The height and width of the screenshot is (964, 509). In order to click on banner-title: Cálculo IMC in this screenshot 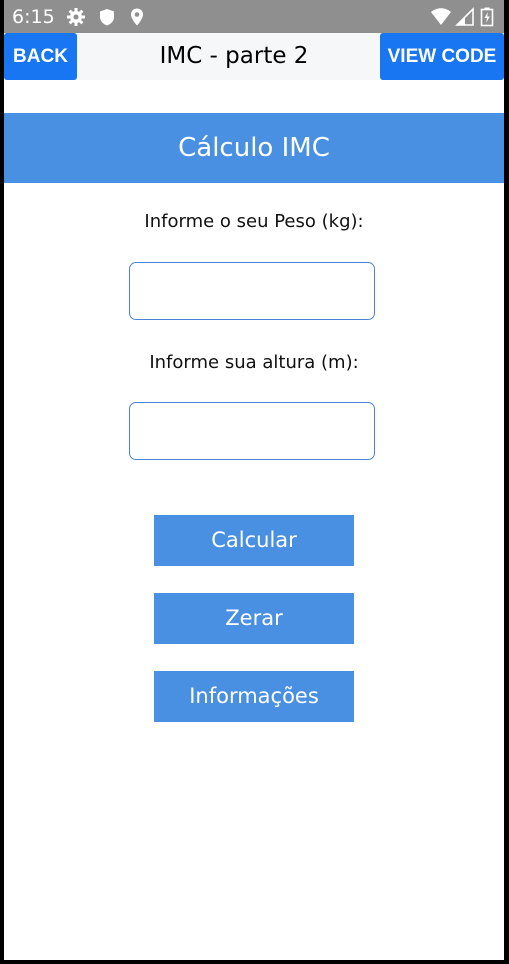, I will do `click(254, 148)`.